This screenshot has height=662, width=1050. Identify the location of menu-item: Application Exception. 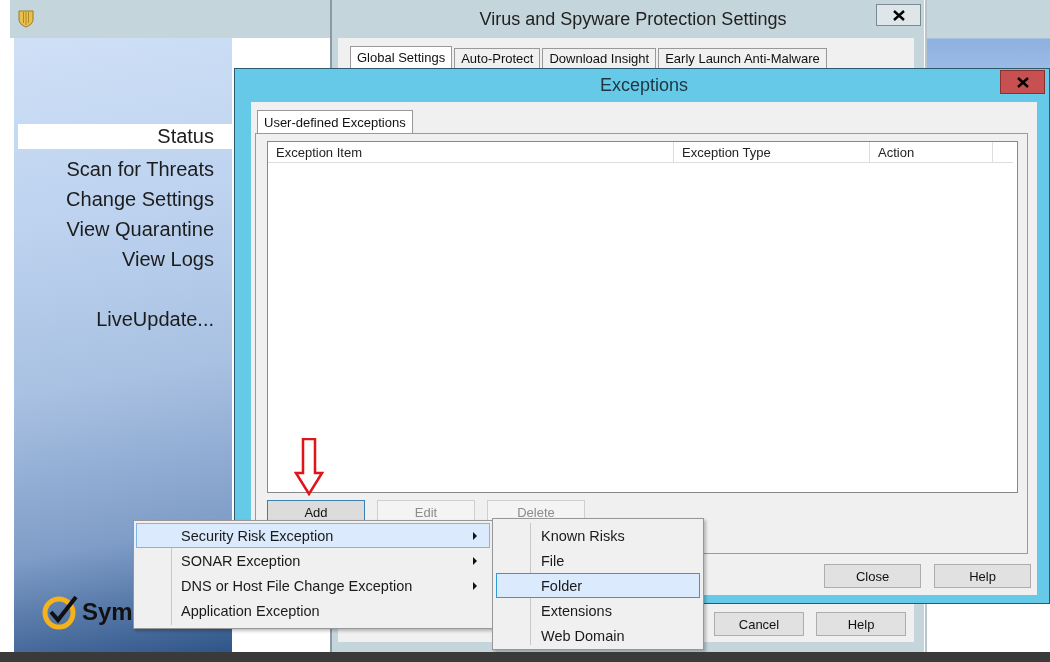
(313, 610).